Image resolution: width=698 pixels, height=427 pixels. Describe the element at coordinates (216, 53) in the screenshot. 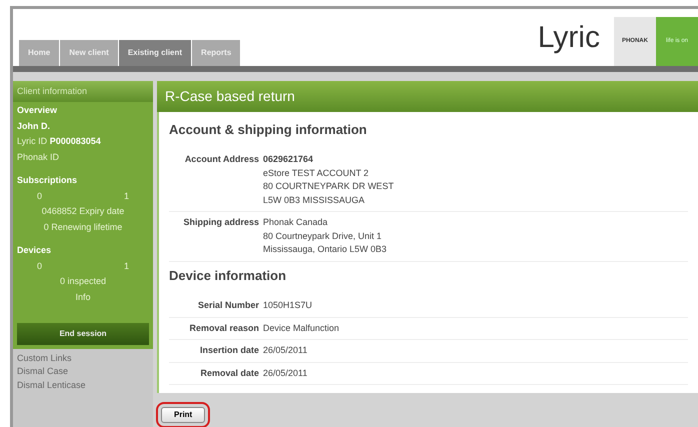

I see `nav-tab: Reports` at that location.